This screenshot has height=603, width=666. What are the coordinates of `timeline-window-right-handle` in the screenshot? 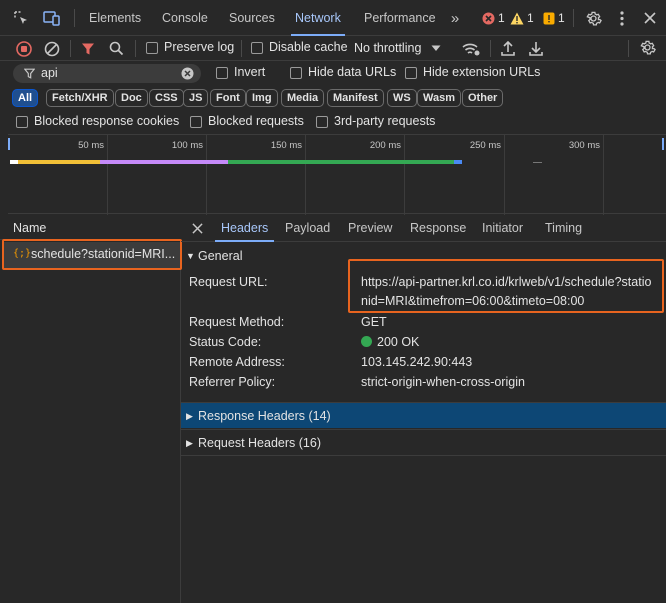 It's located at (663, 144).